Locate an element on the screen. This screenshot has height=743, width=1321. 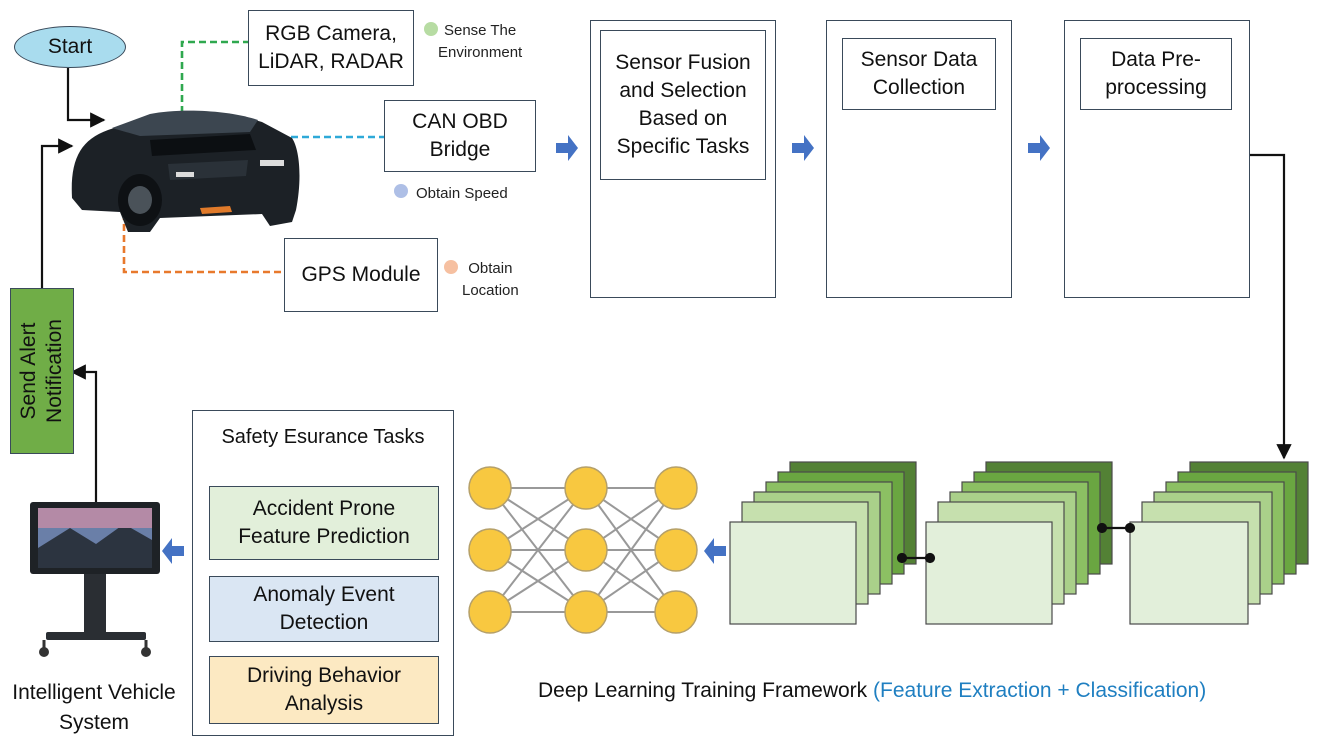
arrow-network-to-tasks is located at coordinates (715, 551).